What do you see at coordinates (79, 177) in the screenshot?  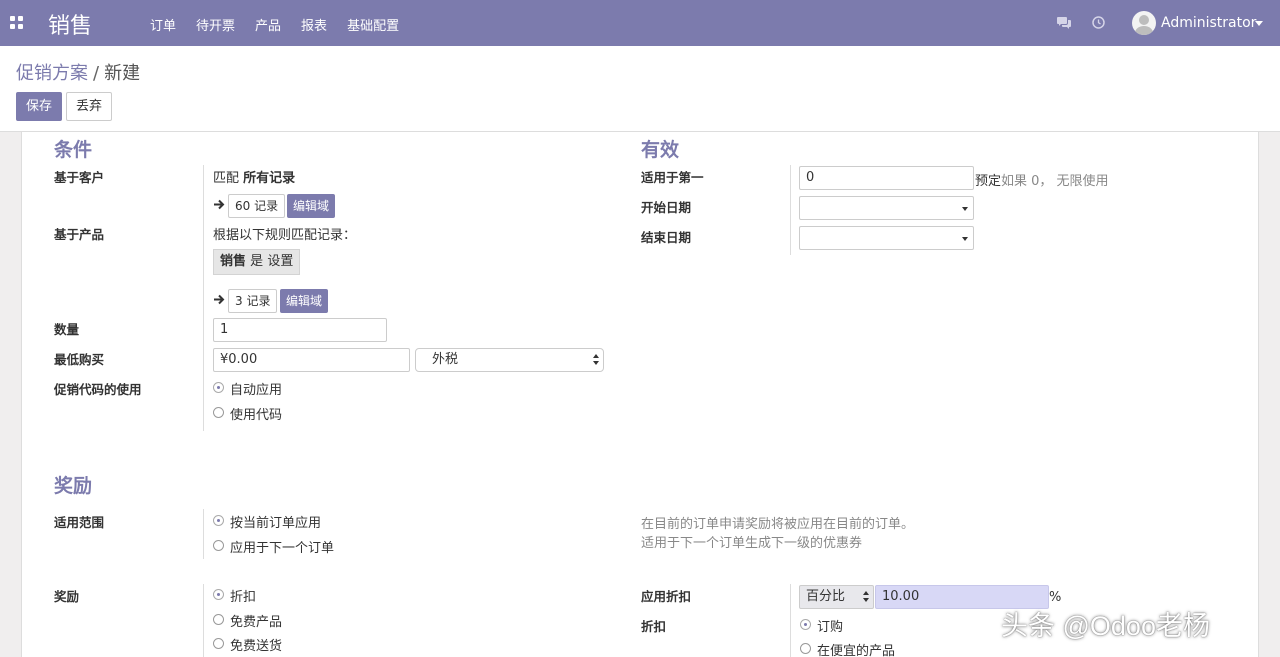 I see `customer-label: 基于客户` at bounding box center [79, 177].